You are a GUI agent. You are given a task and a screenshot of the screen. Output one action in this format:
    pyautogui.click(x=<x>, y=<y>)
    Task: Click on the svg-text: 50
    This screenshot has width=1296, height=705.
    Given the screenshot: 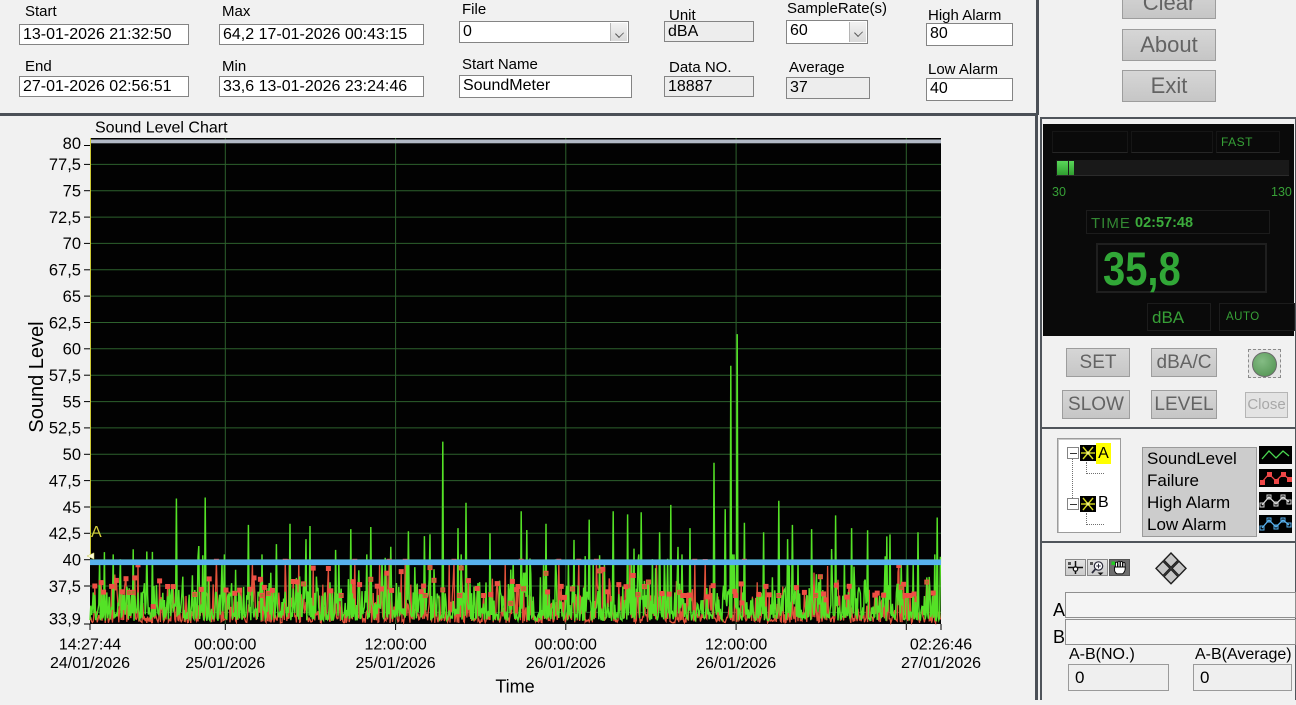 What is the action you would take?
    pyautogui.click(x=72, y=455)
    